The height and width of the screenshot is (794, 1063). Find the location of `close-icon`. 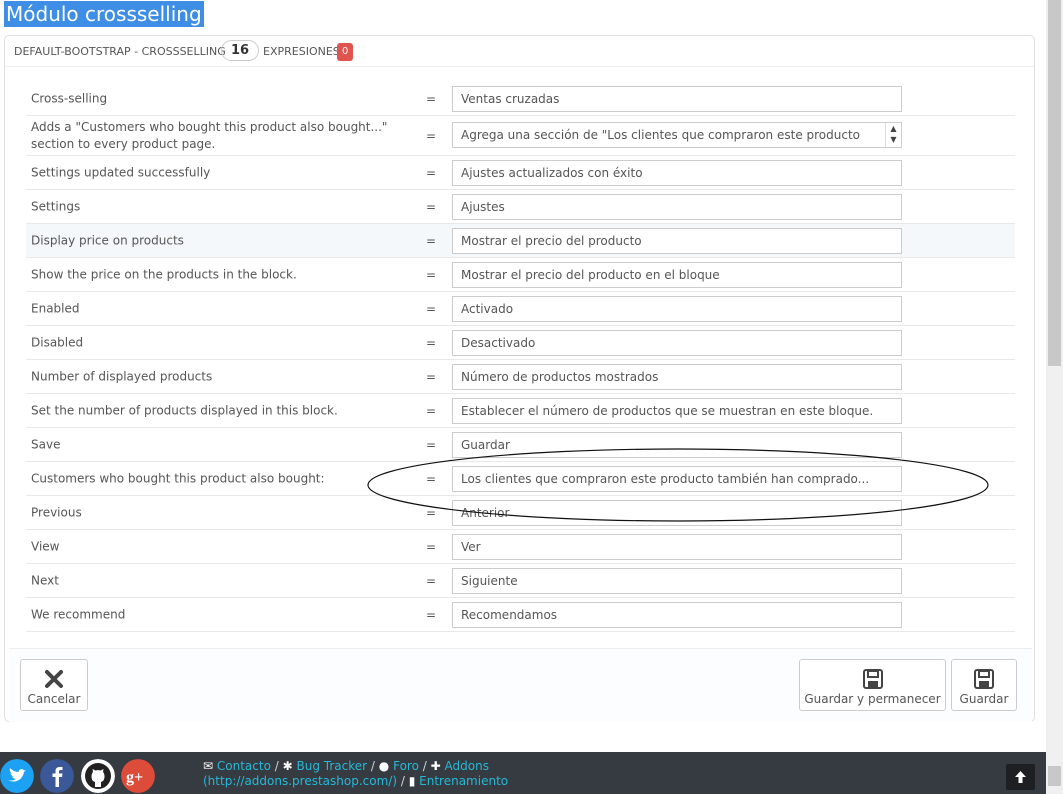

close-icon is located at coordinates (54, 679).